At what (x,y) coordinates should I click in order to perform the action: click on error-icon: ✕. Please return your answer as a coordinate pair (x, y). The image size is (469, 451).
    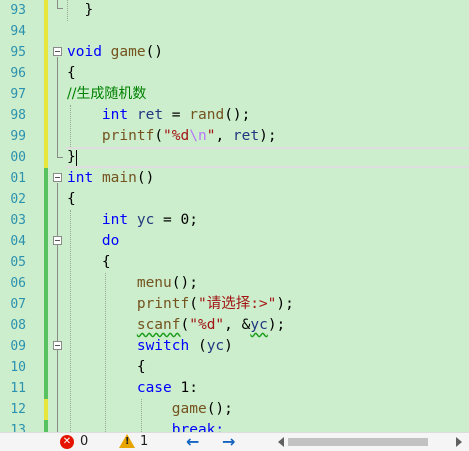
    Looking at the image, I should click on (67, 442).